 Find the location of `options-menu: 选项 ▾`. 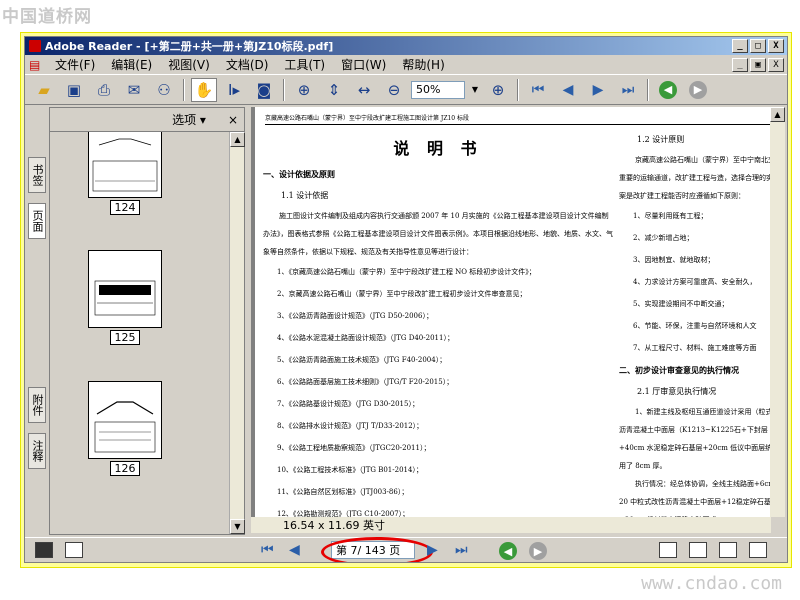

options-menu: 选项 ▾ is located at coordinates (189, 119).